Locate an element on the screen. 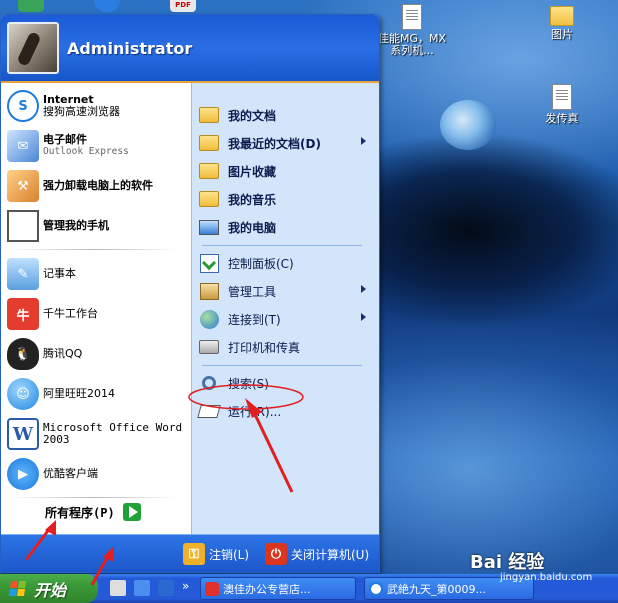  menu-item-qianniu: 牛 千牛工作台 is located at coordinates (97, 314).